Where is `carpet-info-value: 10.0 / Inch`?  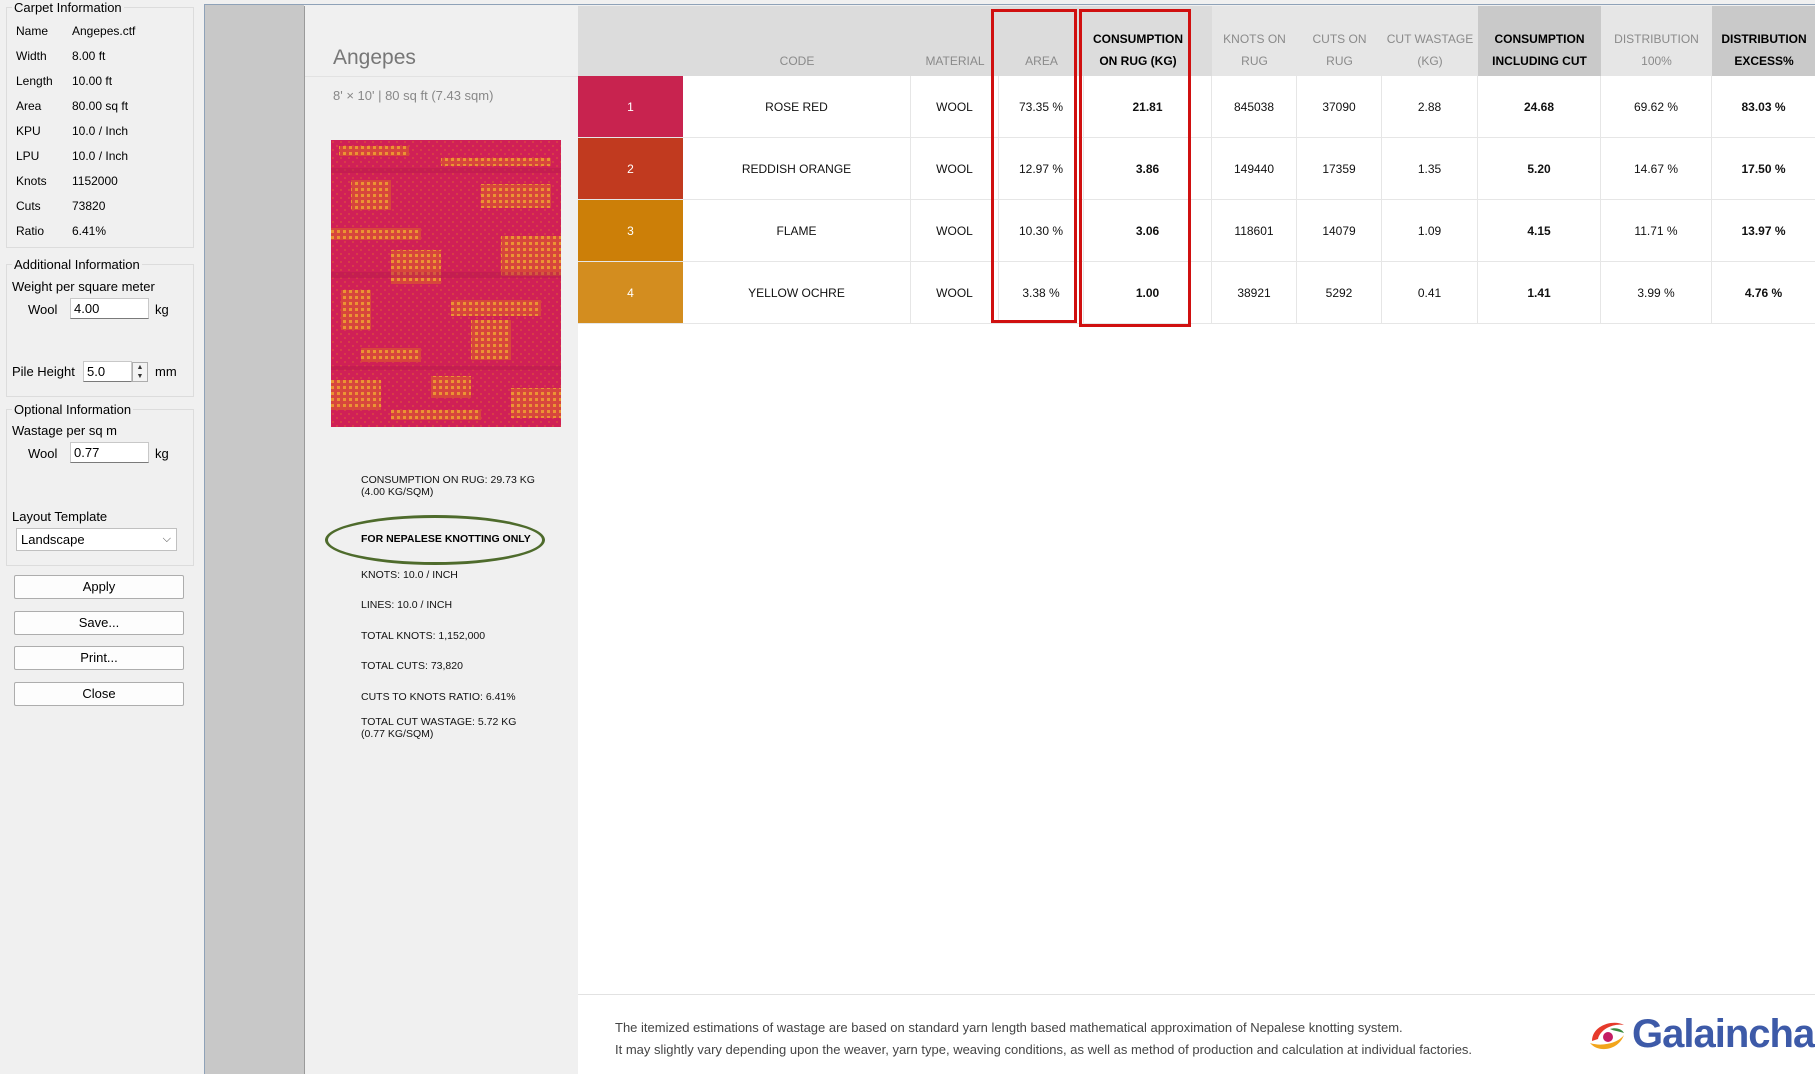
carpet-info-value: 10.0 / Inch is located at coordinates (100, 156).